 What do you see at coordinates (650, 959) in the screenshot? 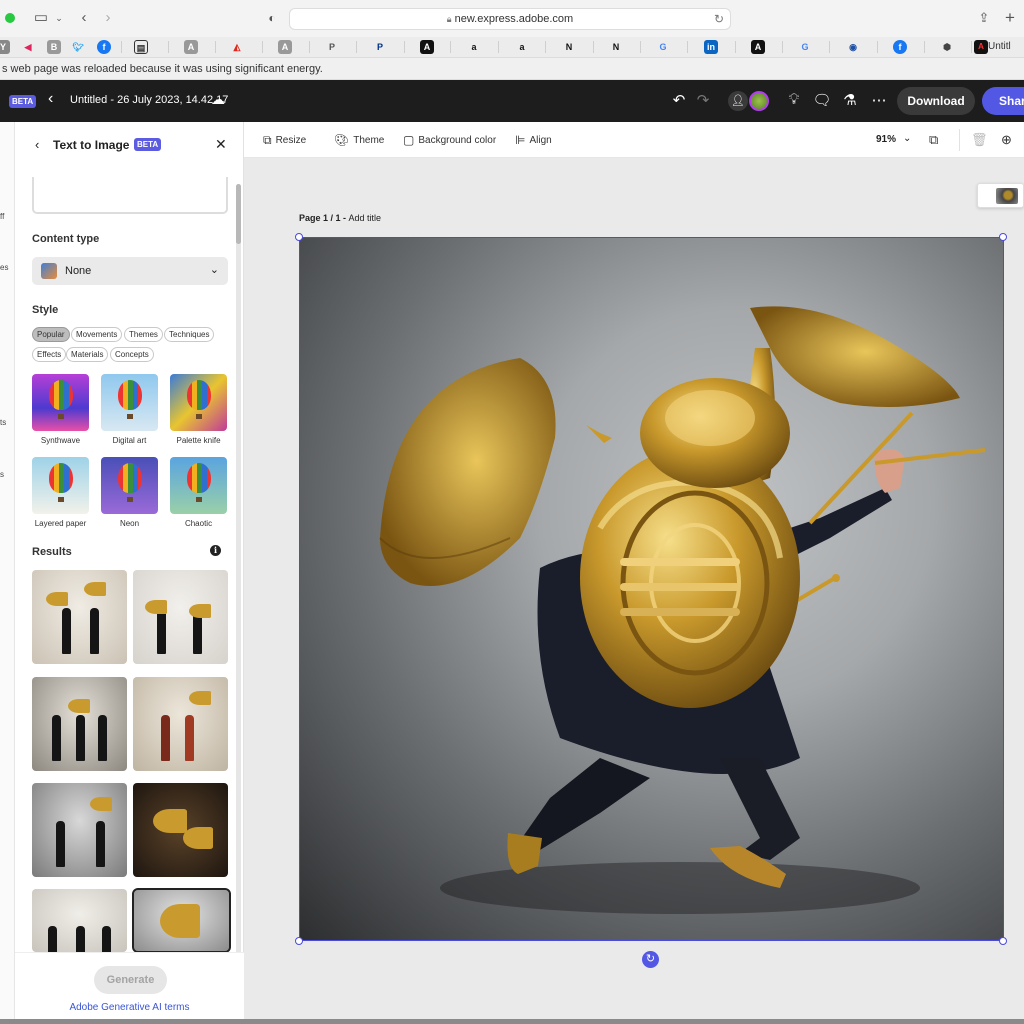
I see `rotate-handle-icon: ↻` at bounding box center [650, 959].